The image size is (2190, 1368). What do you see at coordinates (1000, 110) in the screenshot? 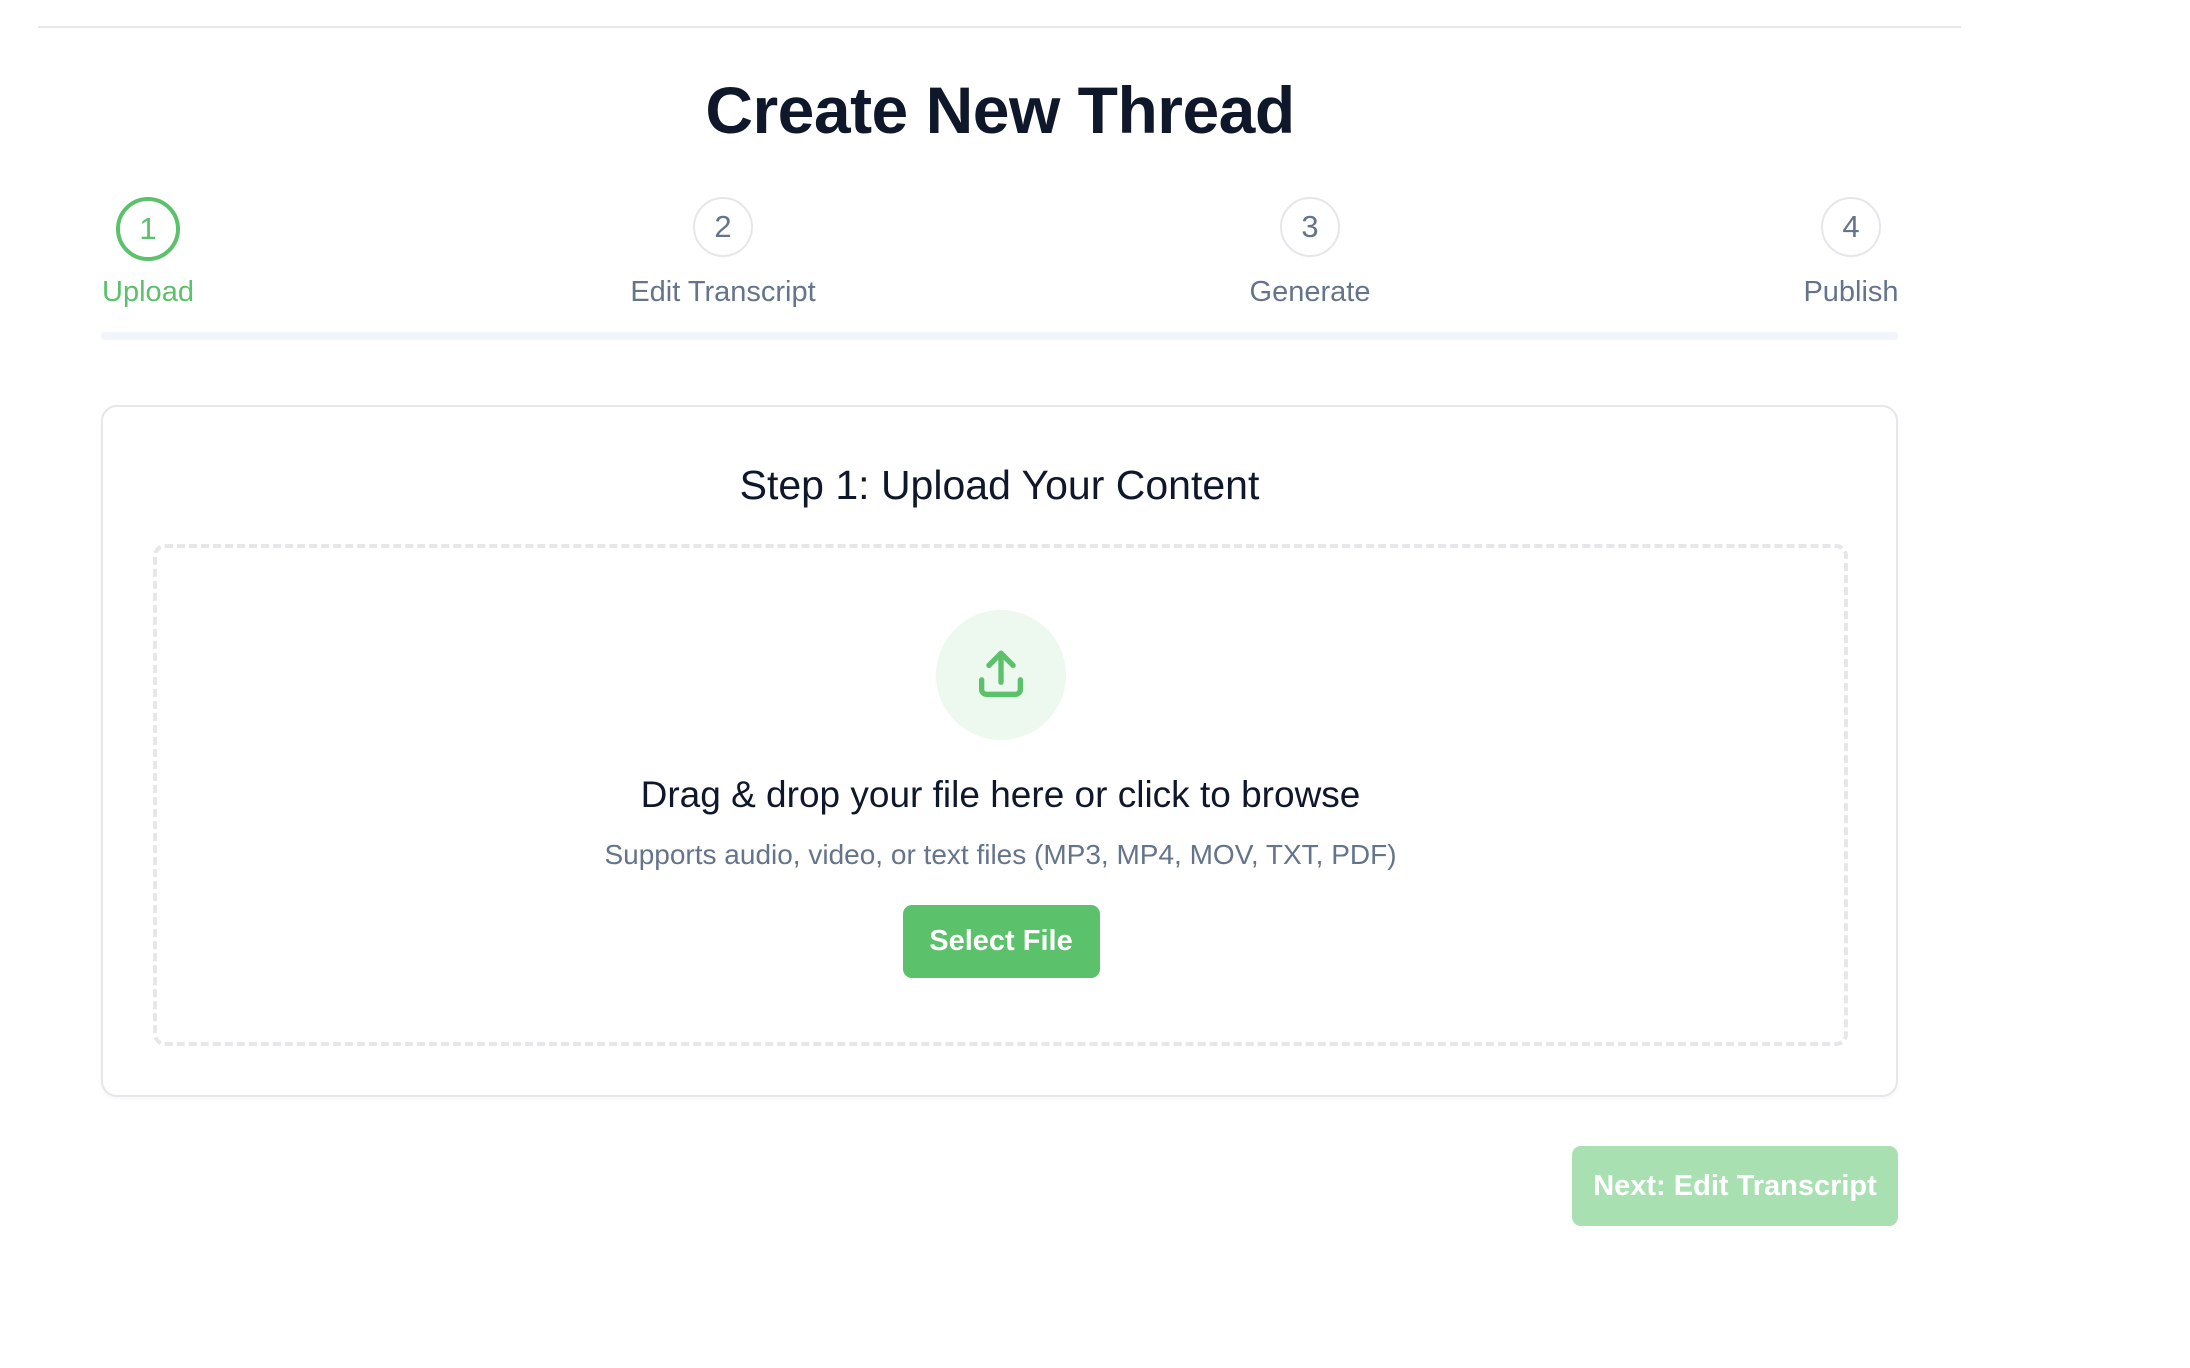
I see `page-title: Create New Thread` at bounding box center [1000, 110].